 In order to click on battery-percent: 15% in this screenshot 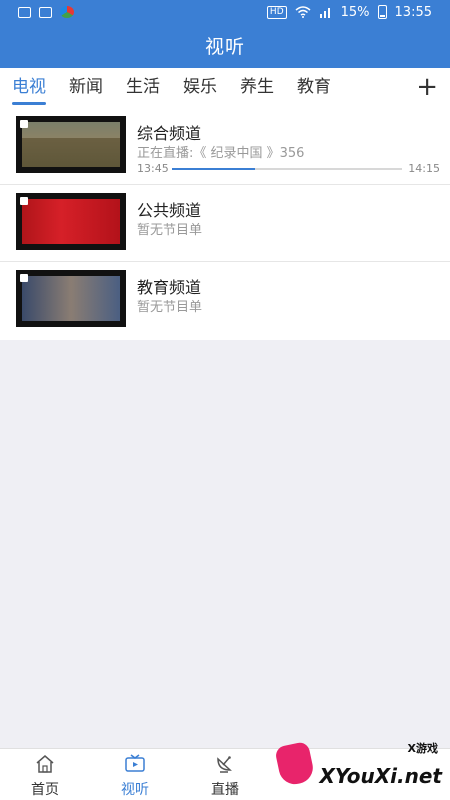, I will do `click(355, 12)`.